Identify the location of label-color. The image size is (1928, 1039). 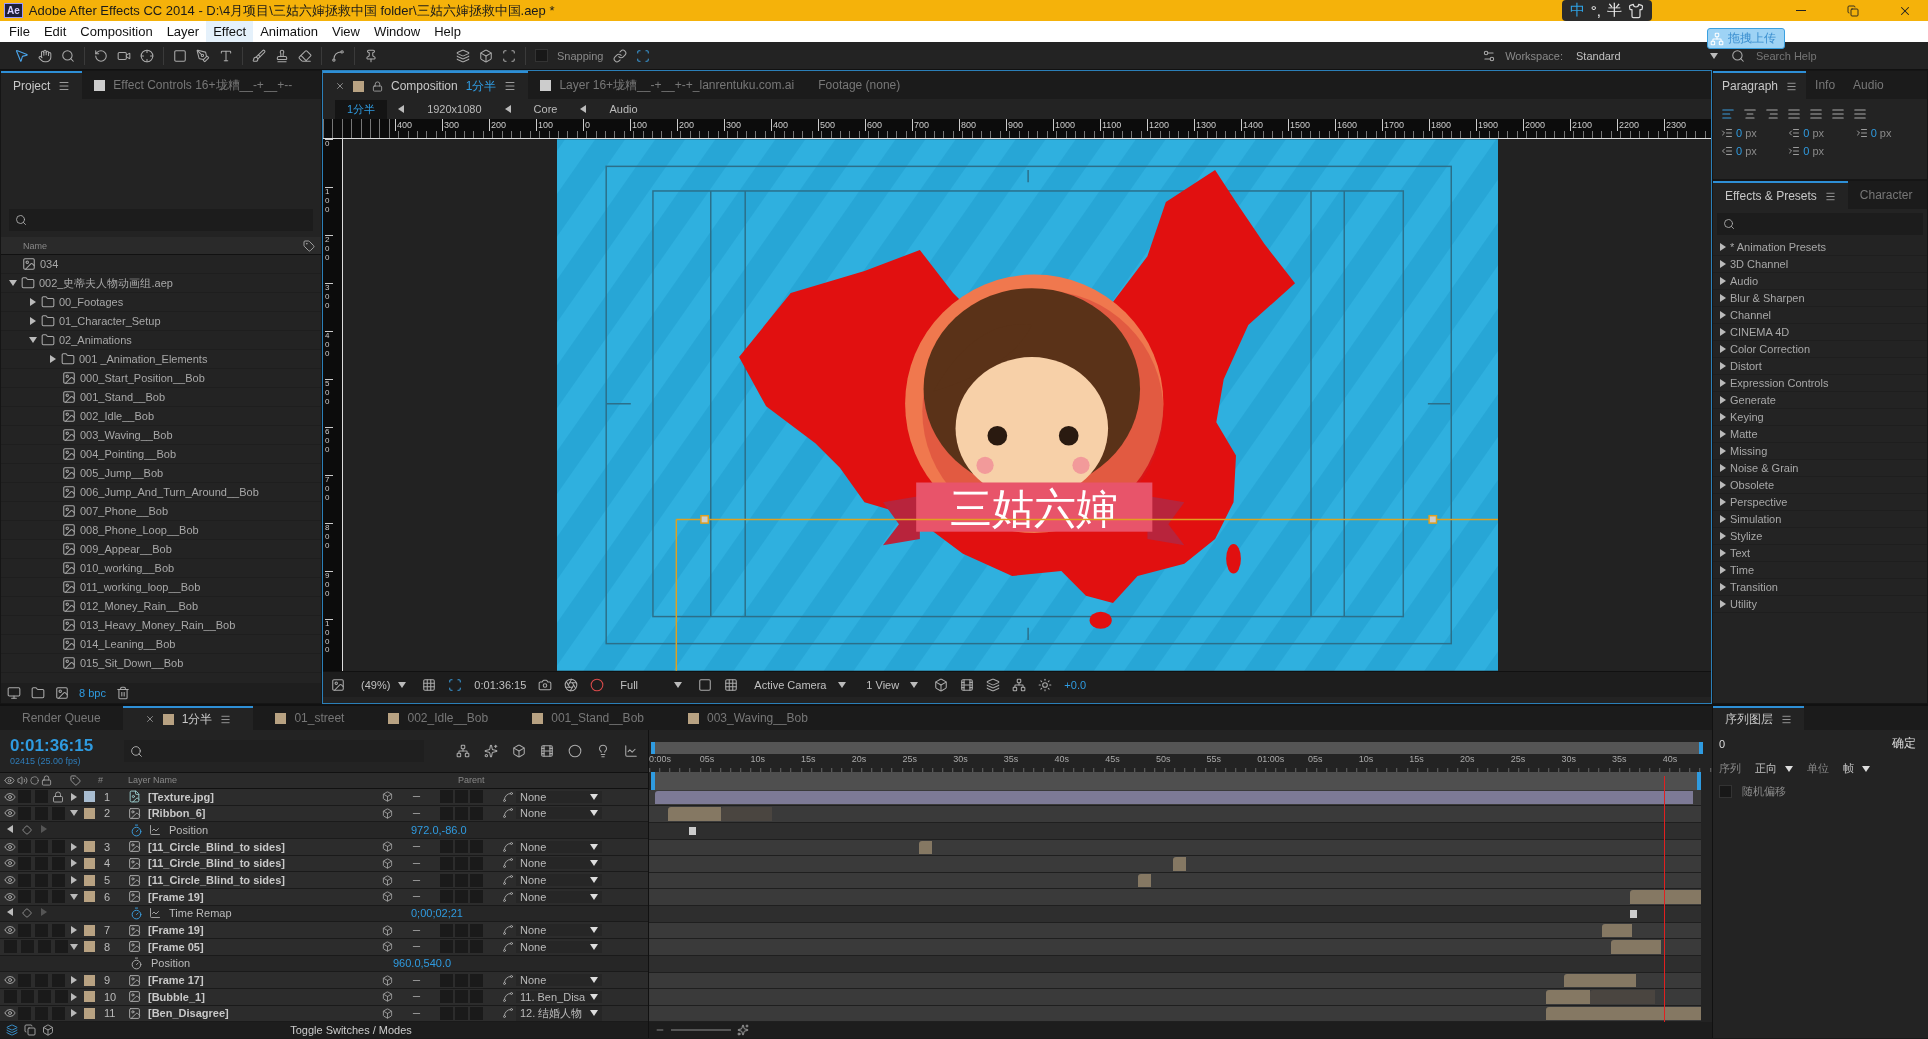
(89, 880).